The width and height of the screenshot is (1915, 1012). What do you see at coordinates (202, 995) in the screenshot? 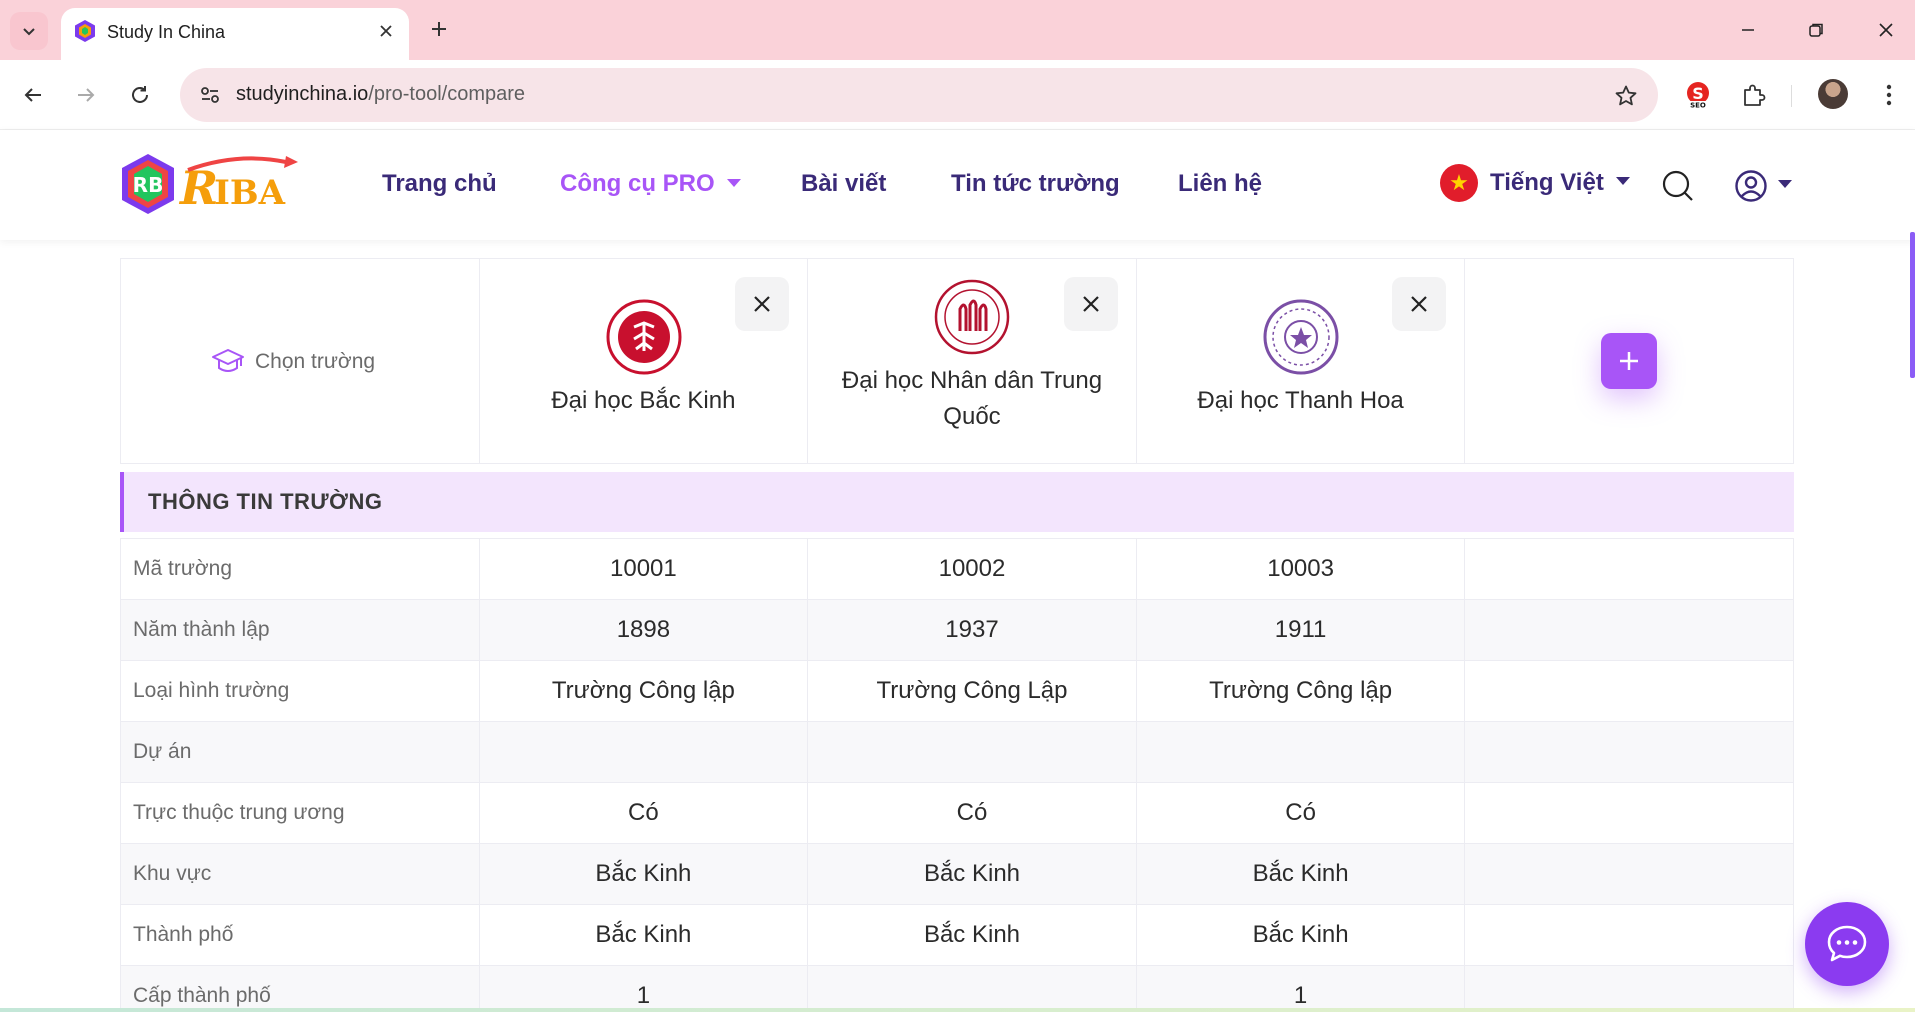
I see `row-label: Cấp thành phố` at bounding box center [202, 995].